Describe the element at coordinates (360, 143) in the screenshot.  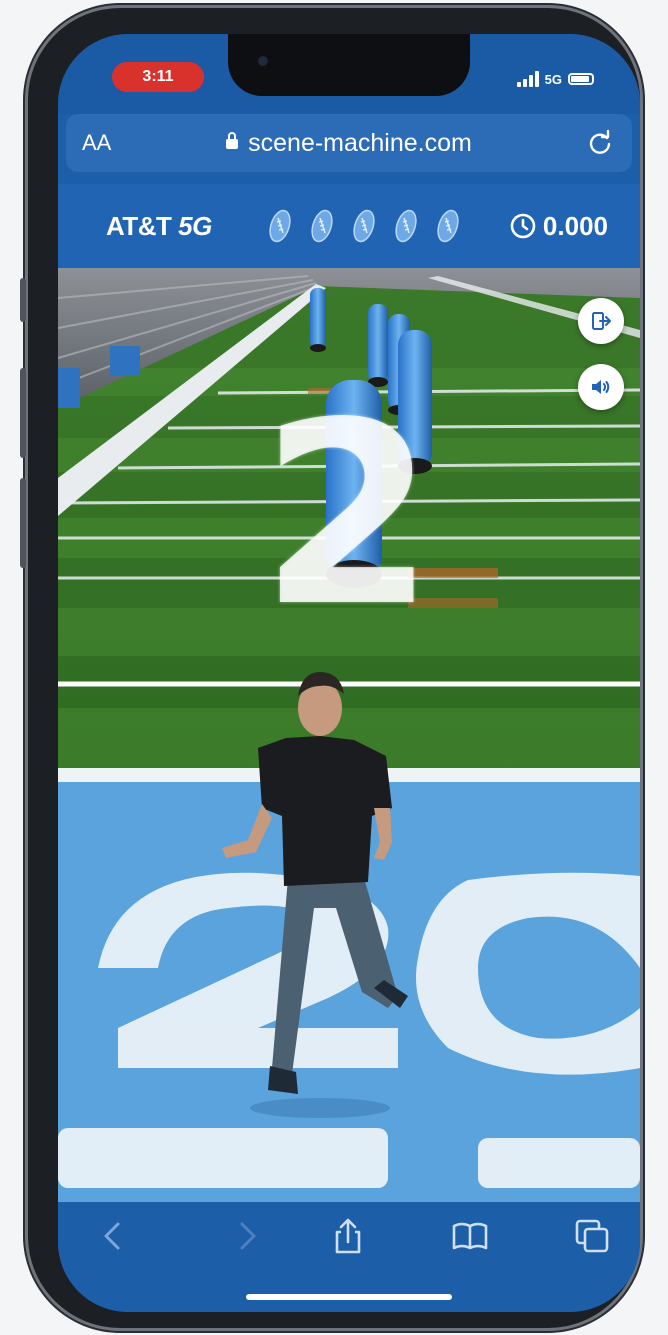
I see `url-text: scene-machine.com` at that location.